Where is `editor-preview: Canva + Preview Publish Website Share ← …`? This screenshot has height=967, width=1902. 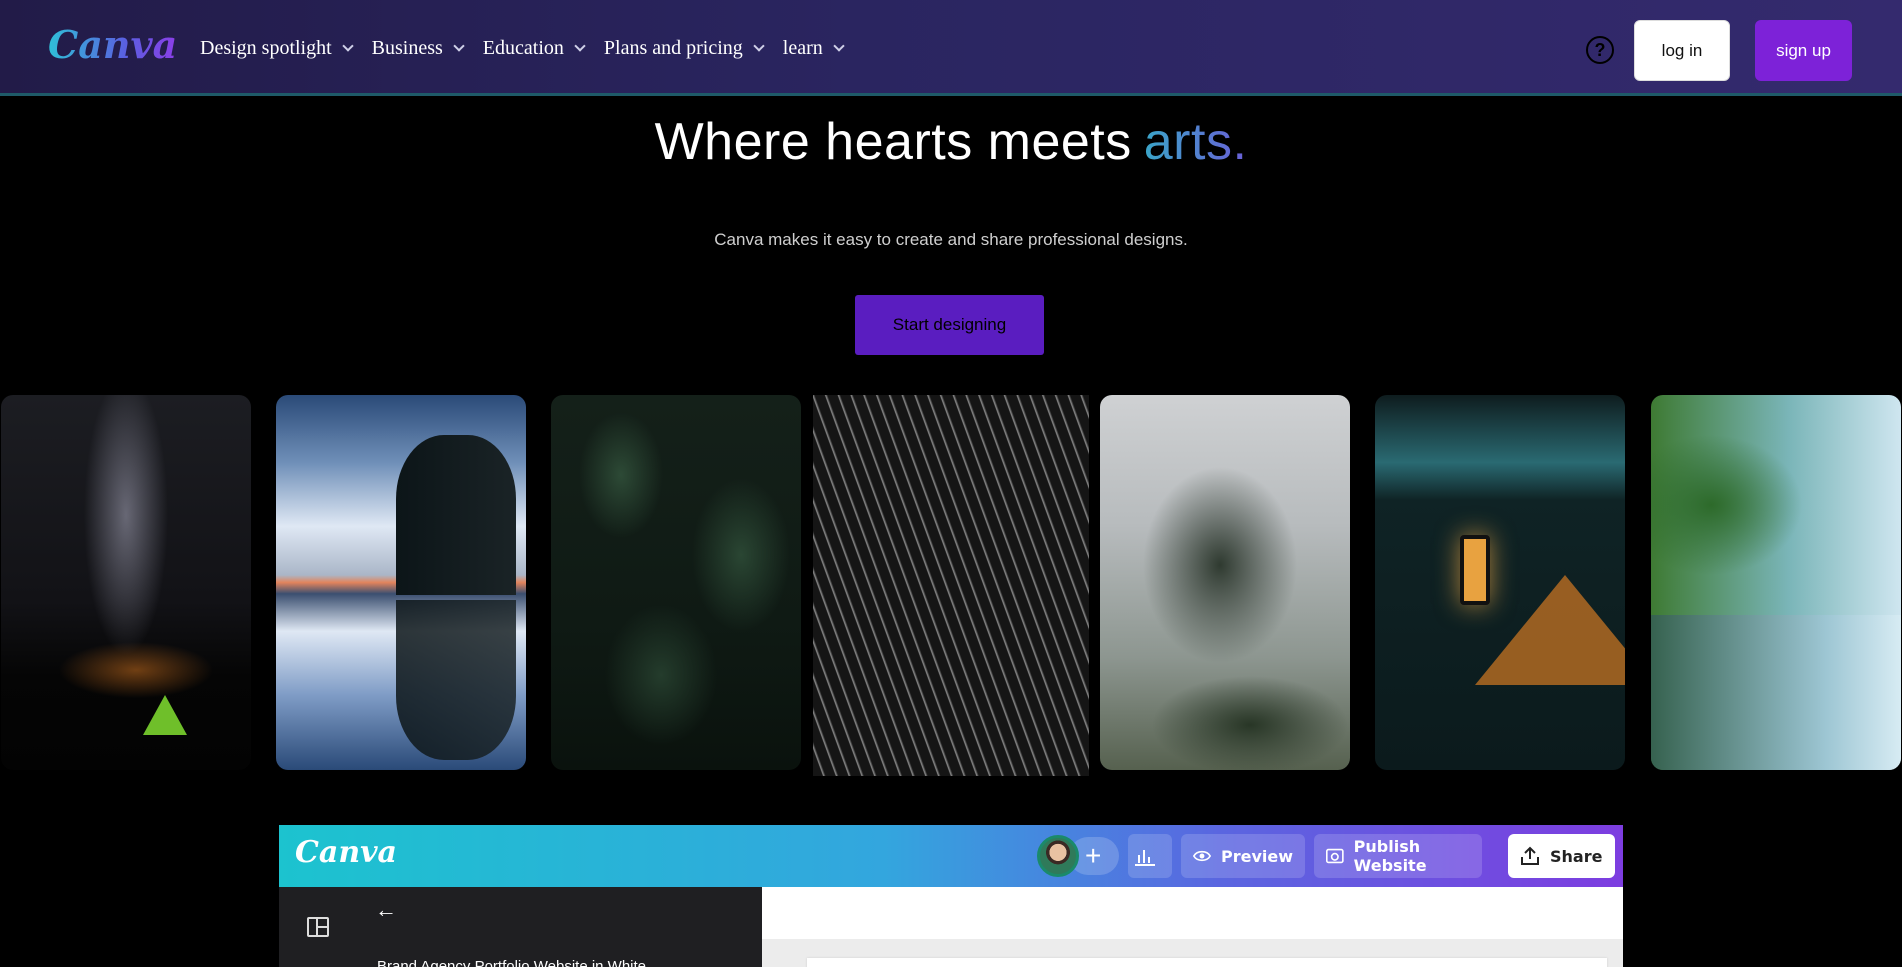 editor-preview: Canva + Preview Publish Website Share ← … is located at coordinates (951, 896).